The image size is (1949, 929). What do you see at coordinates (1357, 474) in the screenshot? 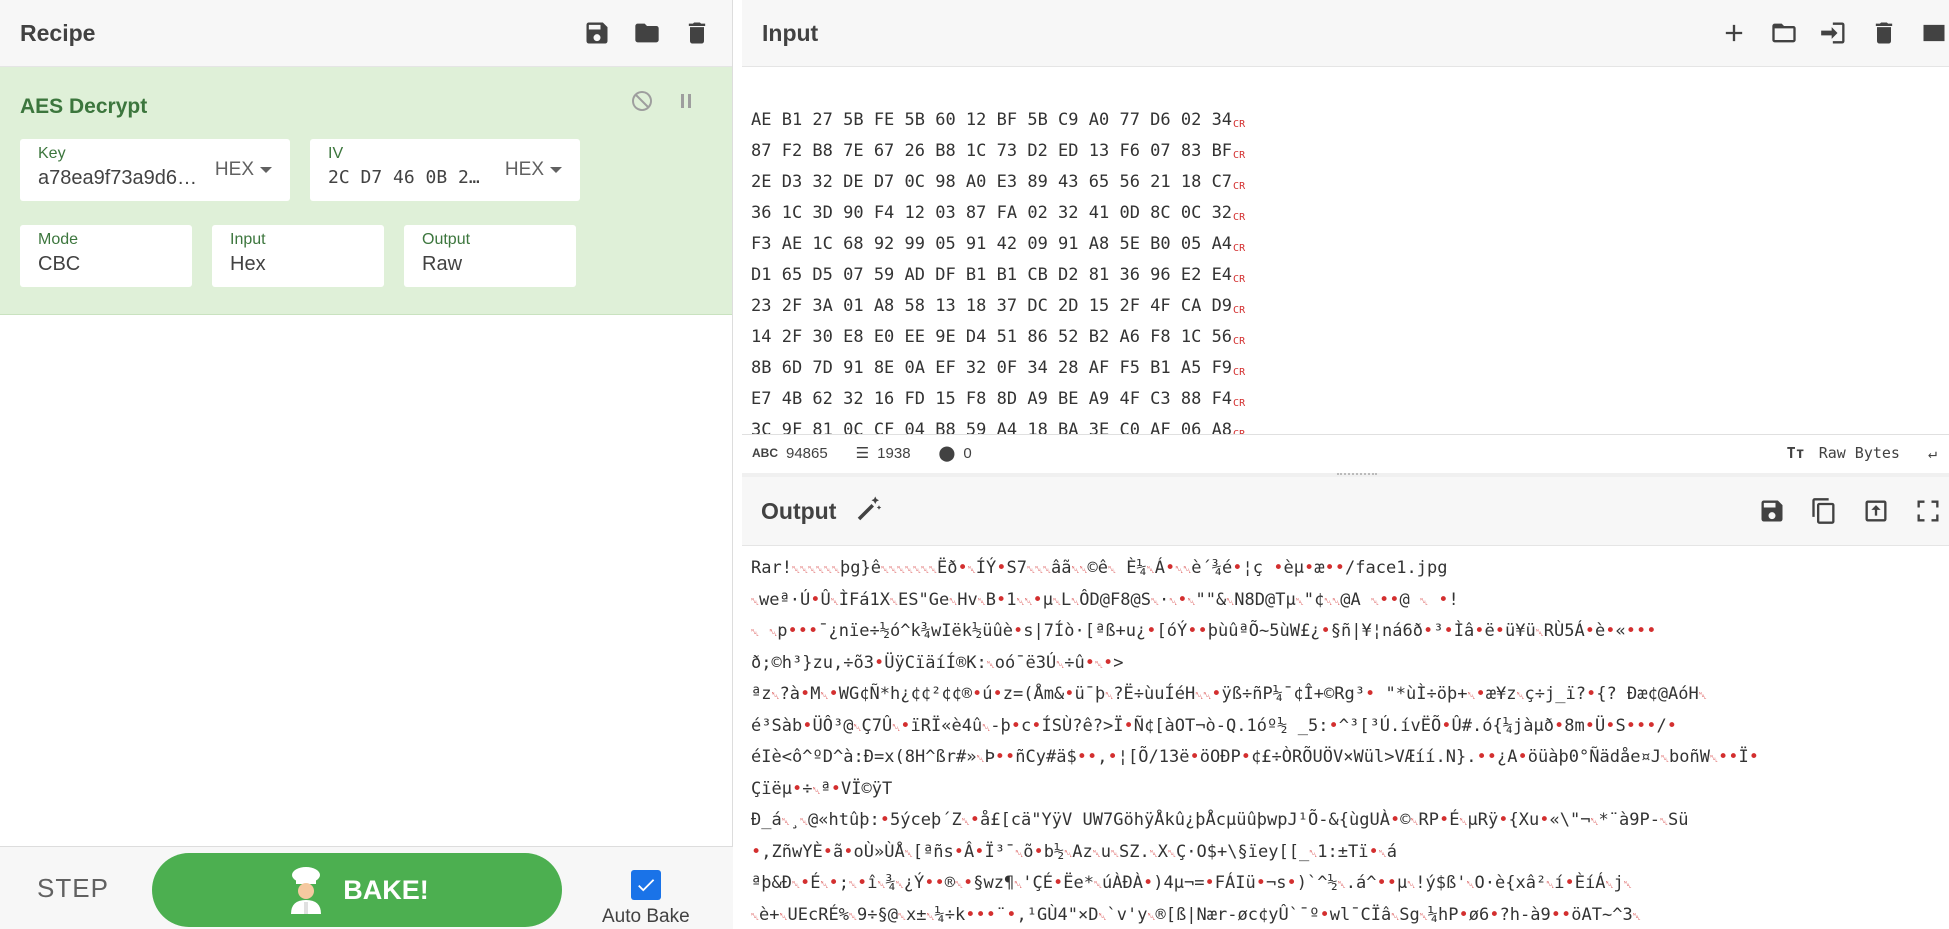
I see `divider-grip` at bounding box center [1357, 474].